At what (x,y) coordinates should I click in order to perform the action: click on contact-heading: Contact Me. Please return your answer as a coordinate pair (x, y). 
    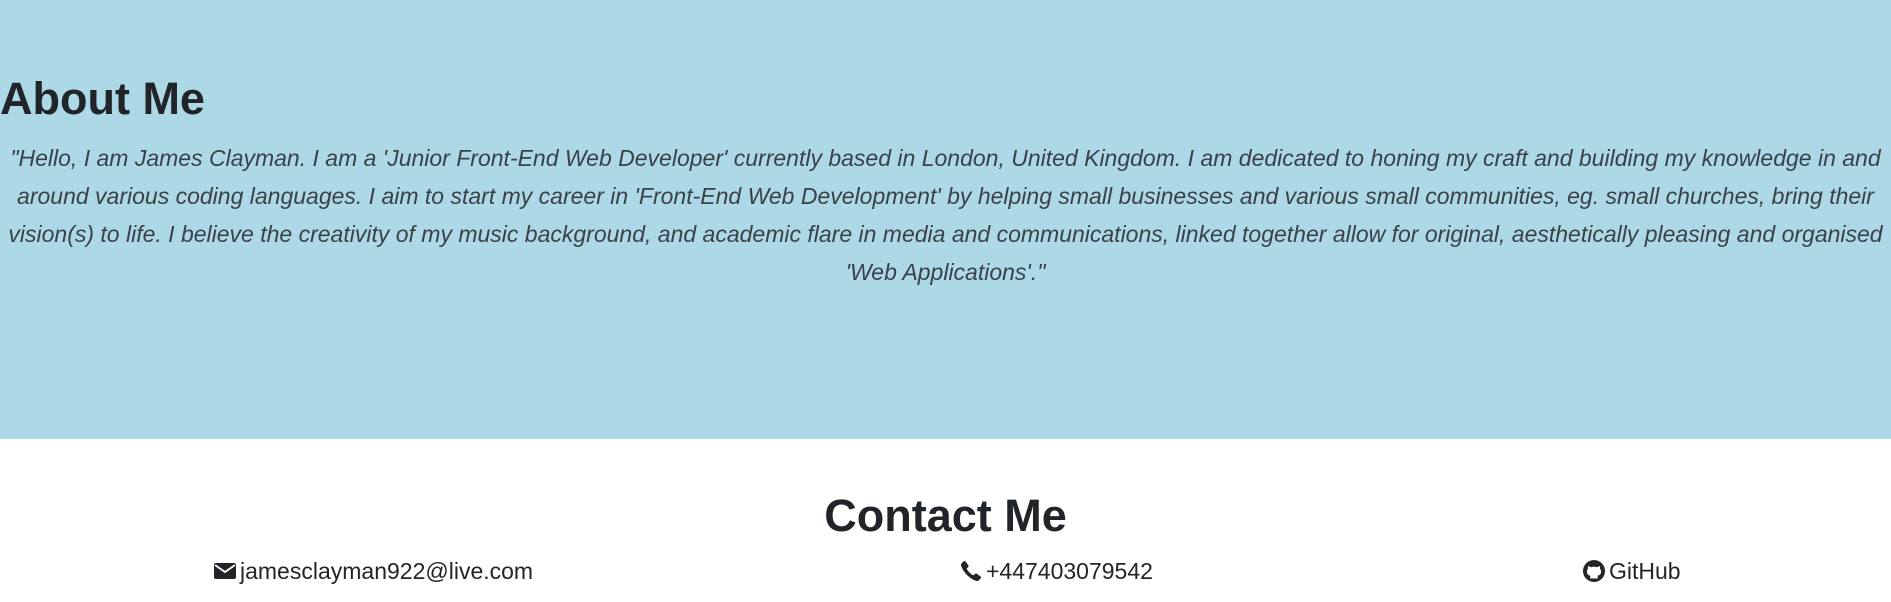
    Looking at the image, I should click on (945, 515).